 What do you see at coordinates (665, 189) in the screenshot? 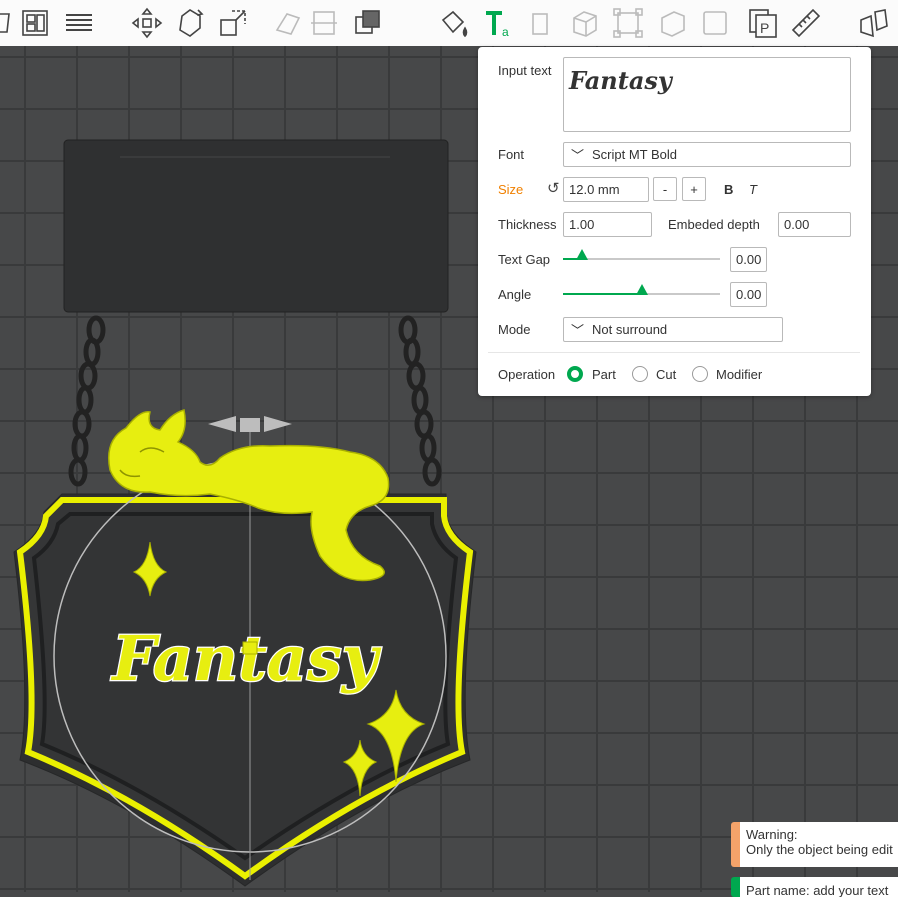
I see `size-decrease-button: -` at bounding box center [665, 189].